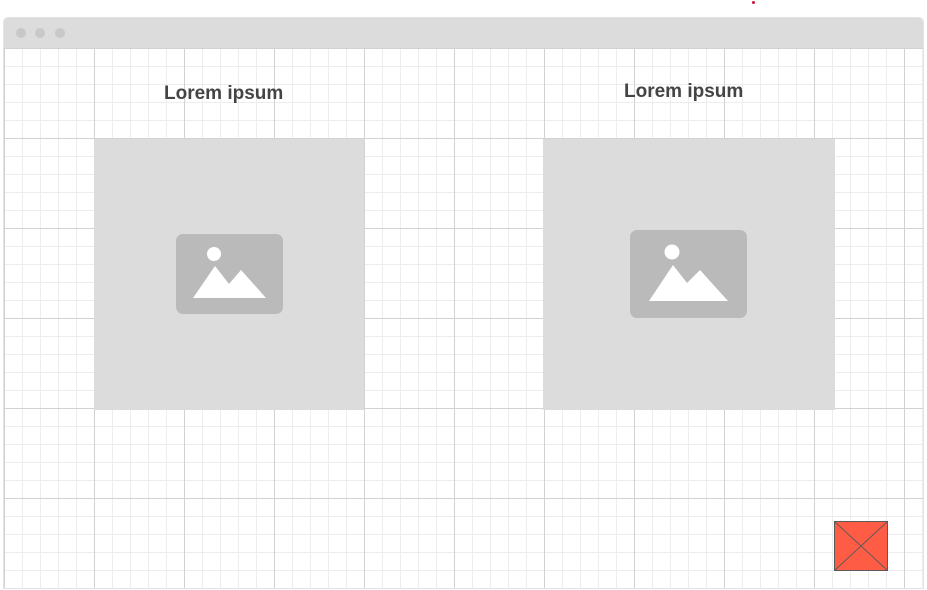  I want to click on right-image-placeholder, so click(689, 274).